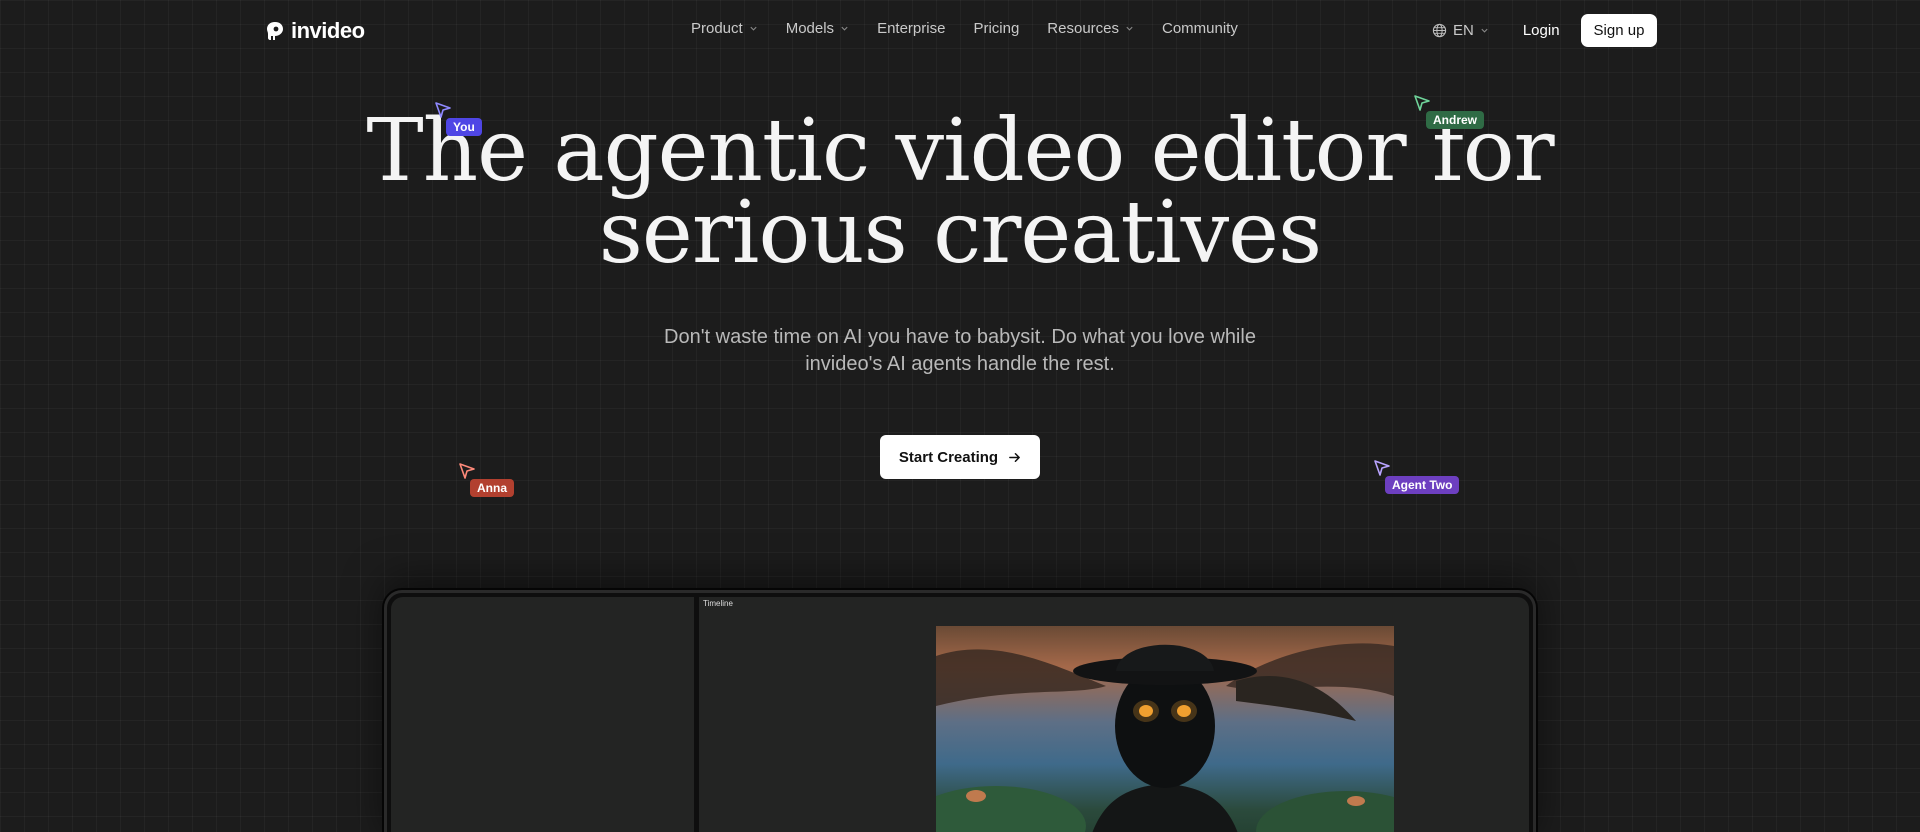 Image resolution: width=1920 pixels, height=832 pixels. I want to click on nav-community-label: Community, so click(1200, 28).